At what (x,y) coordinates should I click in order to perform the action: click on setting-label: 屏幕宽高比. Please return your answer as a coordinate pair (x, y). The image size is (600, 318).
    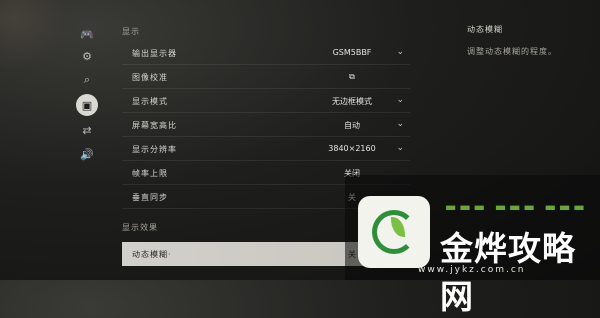
    Looking at the image, I should click on (154, 125).